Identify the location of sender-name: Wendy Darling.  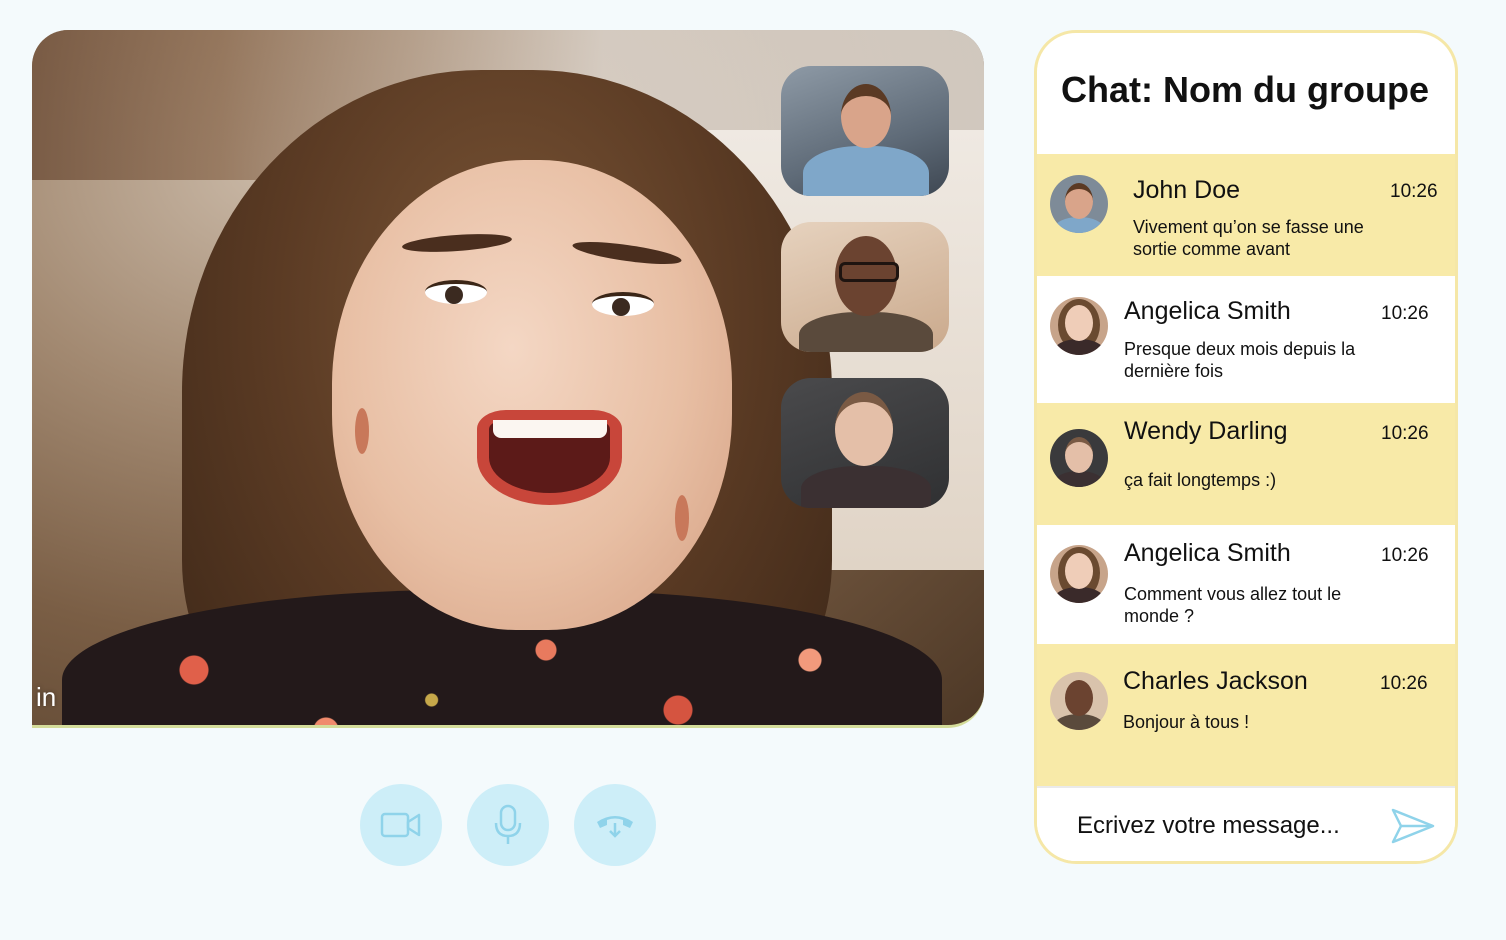
(1206, 431).